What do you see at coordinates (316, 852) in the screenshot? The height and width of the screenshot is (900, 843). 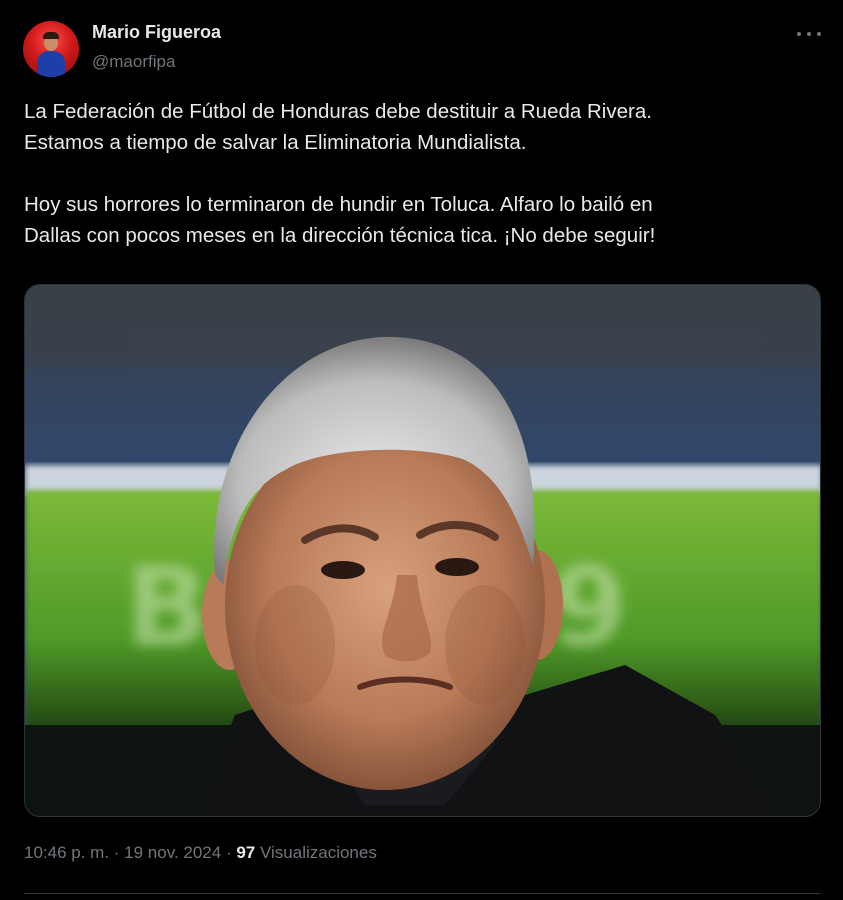 I see `views-label: Visualizaciones` at bounding box center [316, 852].